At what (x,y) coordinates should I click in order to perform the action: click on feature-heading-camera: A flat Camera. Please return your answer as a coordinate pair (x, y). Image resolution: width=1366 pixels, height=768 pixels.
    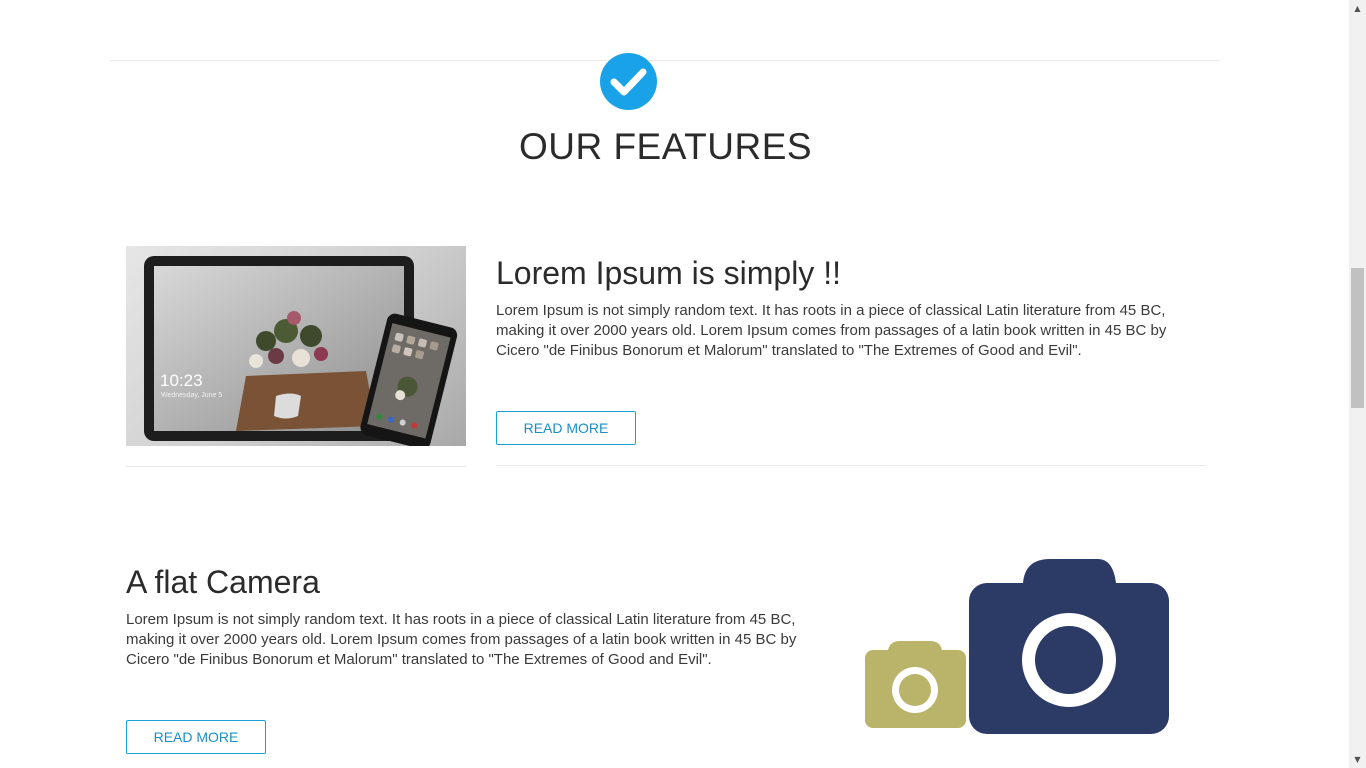
    Looking at the image, I should click on (223, 582).